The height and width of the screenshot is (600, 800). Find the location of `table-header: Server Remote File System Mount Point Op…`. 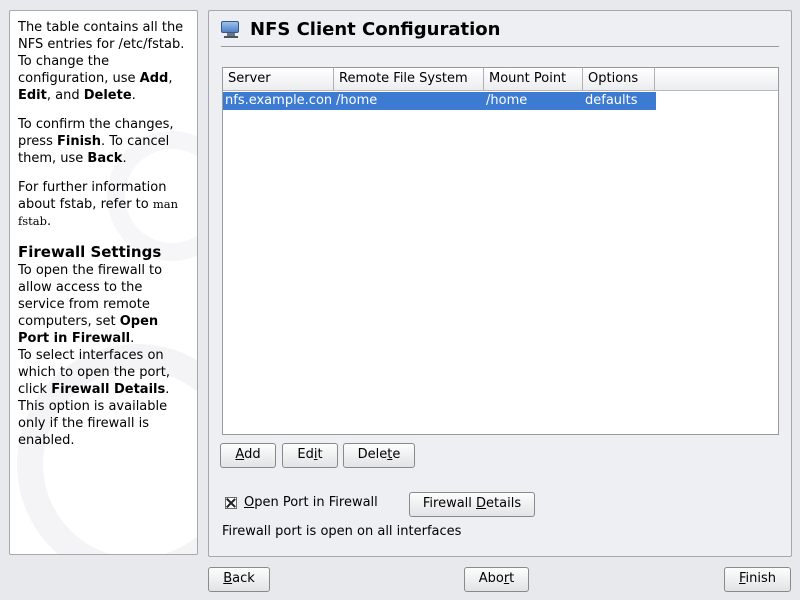

table-header: Server Remote File System Mount Point Op… is located at coordinates (500, 79).